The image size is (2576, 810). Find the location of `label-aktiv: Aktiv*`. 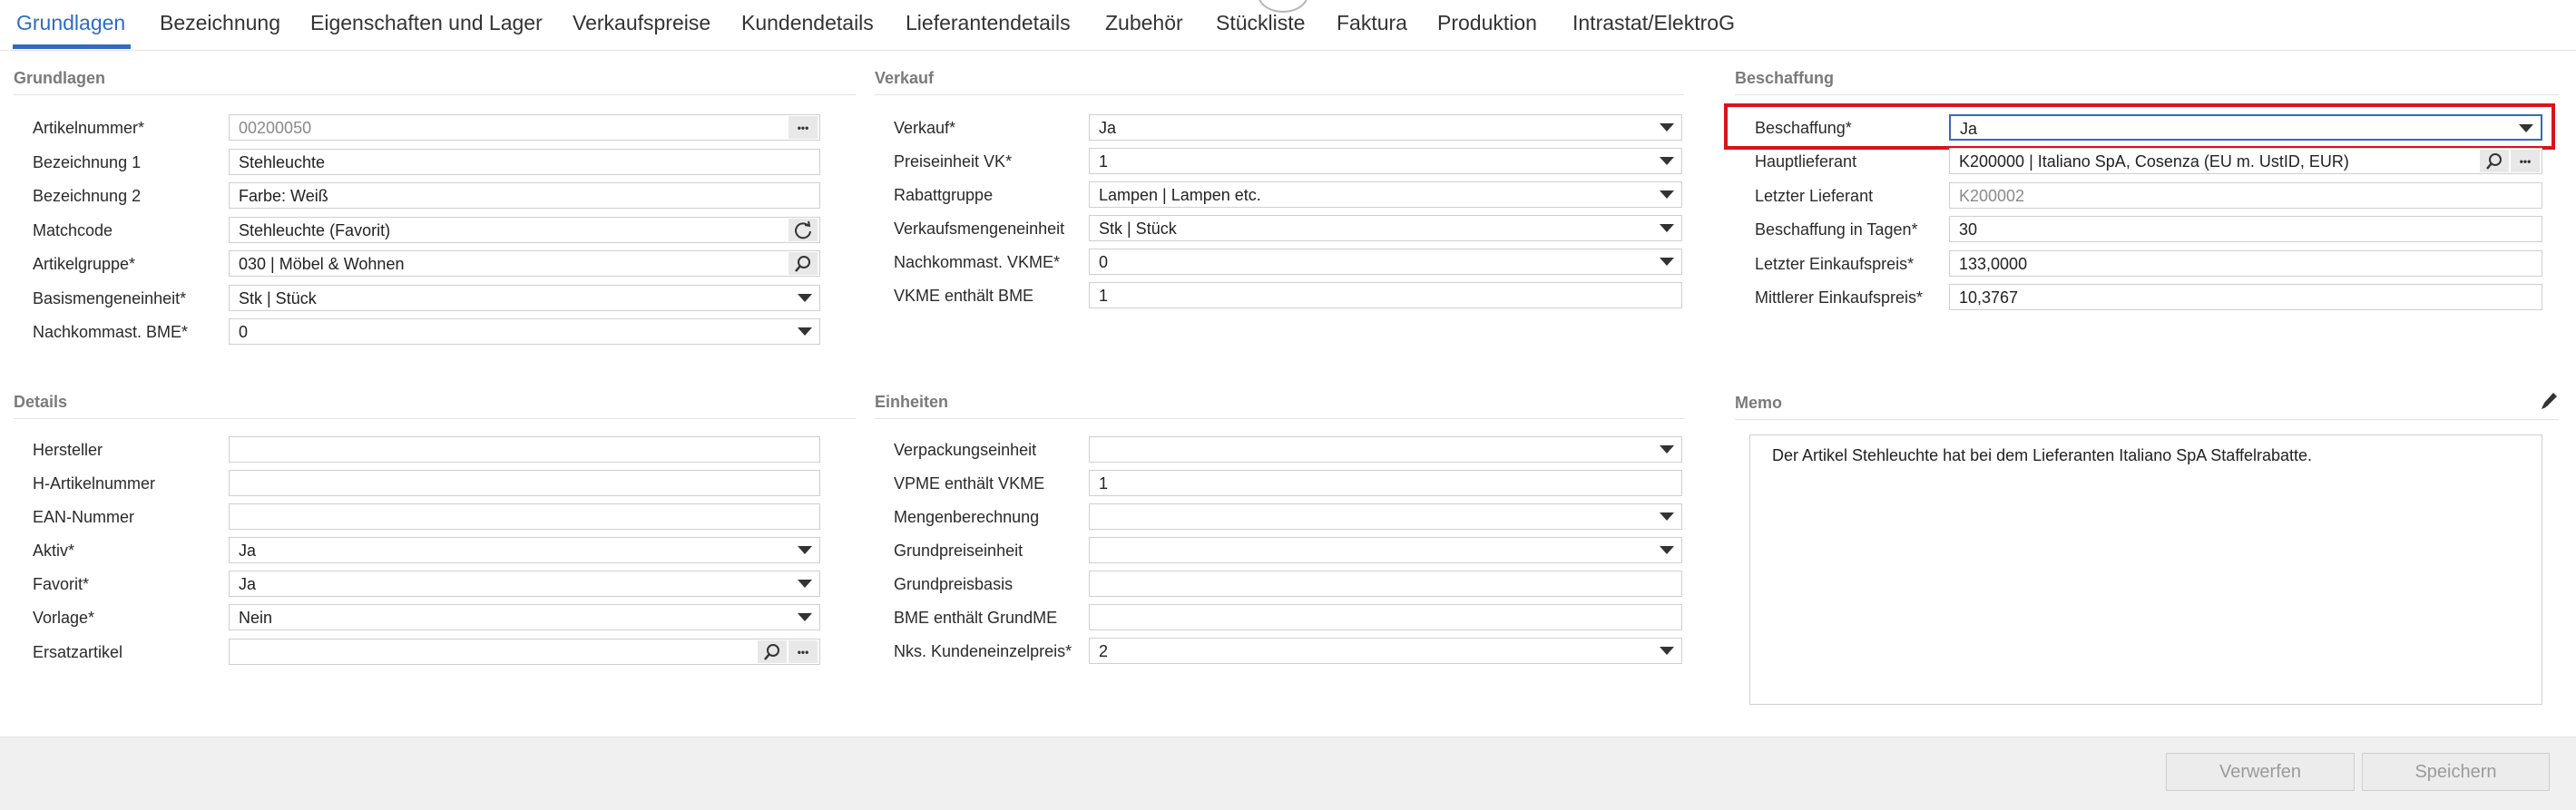

label-aktiv: Aktiv* is located at coordinates (54, 551).